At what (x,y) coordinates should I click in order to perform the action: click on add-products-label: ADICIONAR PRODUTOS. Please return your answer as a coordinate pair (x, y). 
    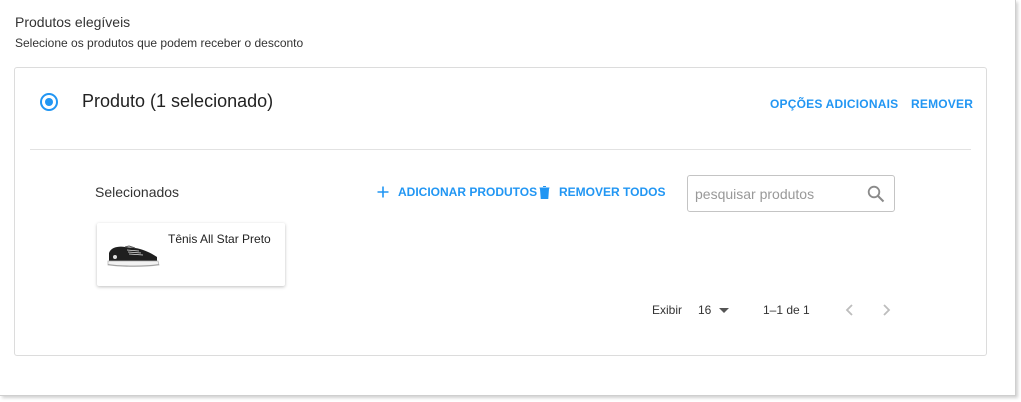
    Looking at the image, I should click on (468, 192).